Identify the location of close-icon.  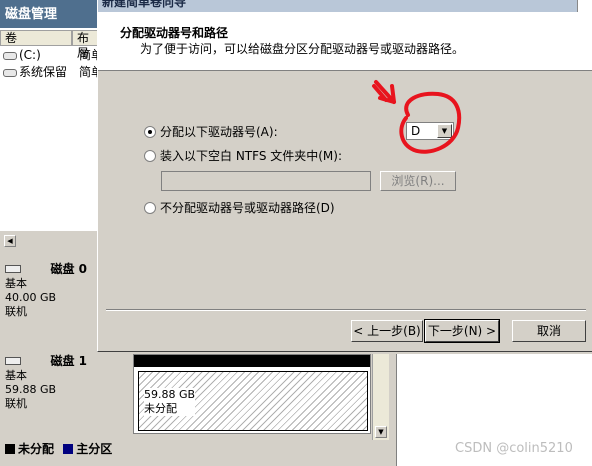
(584, 6).